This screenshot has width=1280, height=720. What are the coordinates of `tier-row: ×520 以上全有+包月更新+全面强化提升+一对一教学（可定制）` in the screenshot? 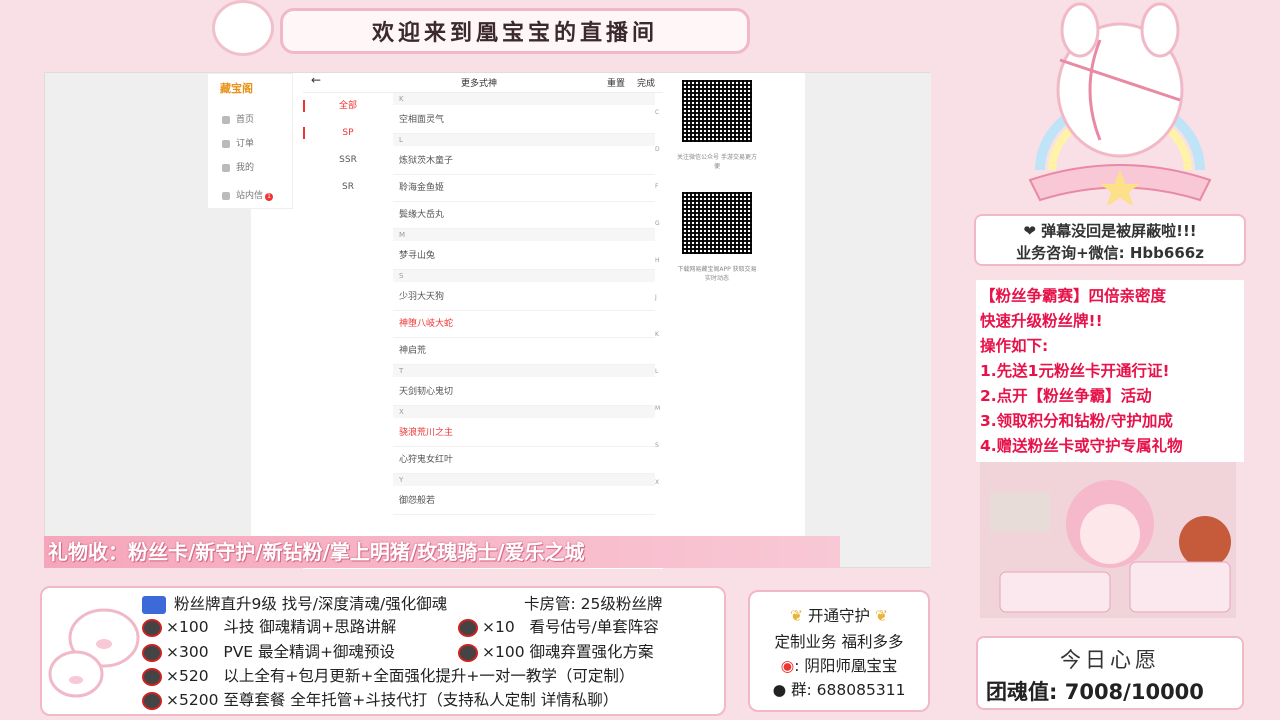 It's located at (388, 675).